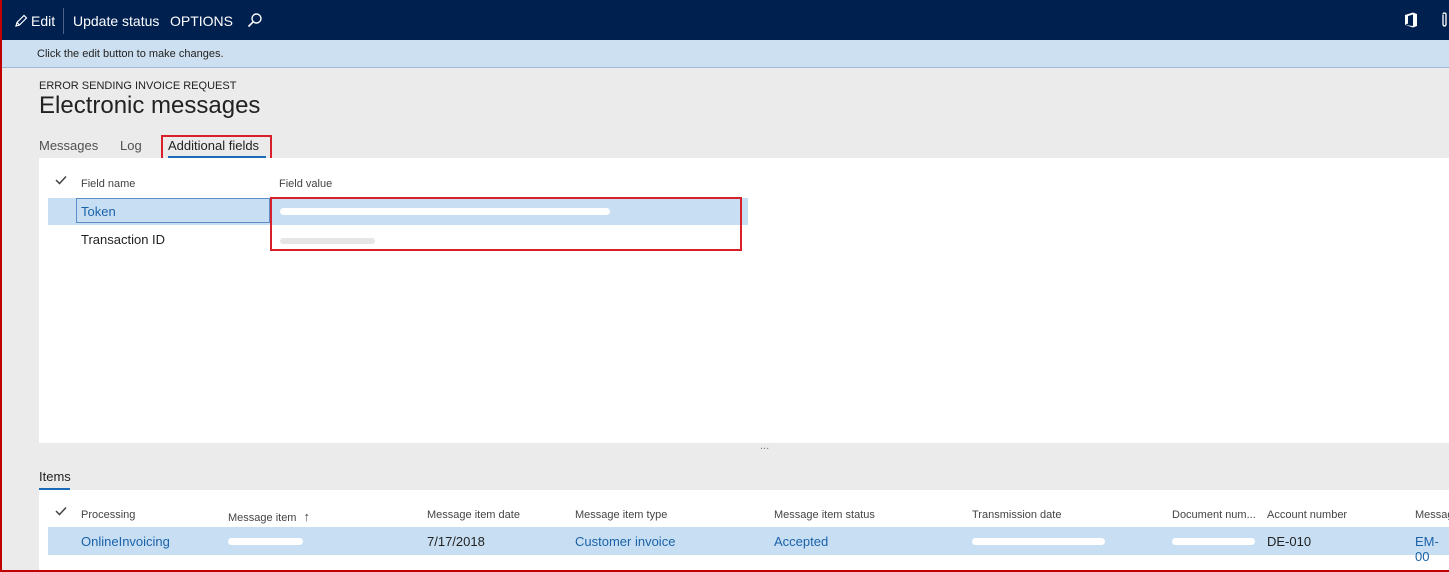 This screenshot has width=1449, height=572. What do you see at coordinates (1432, 549) in the screenshot?
I see `message-link: EM-00` at bounding box center [1432, 549].